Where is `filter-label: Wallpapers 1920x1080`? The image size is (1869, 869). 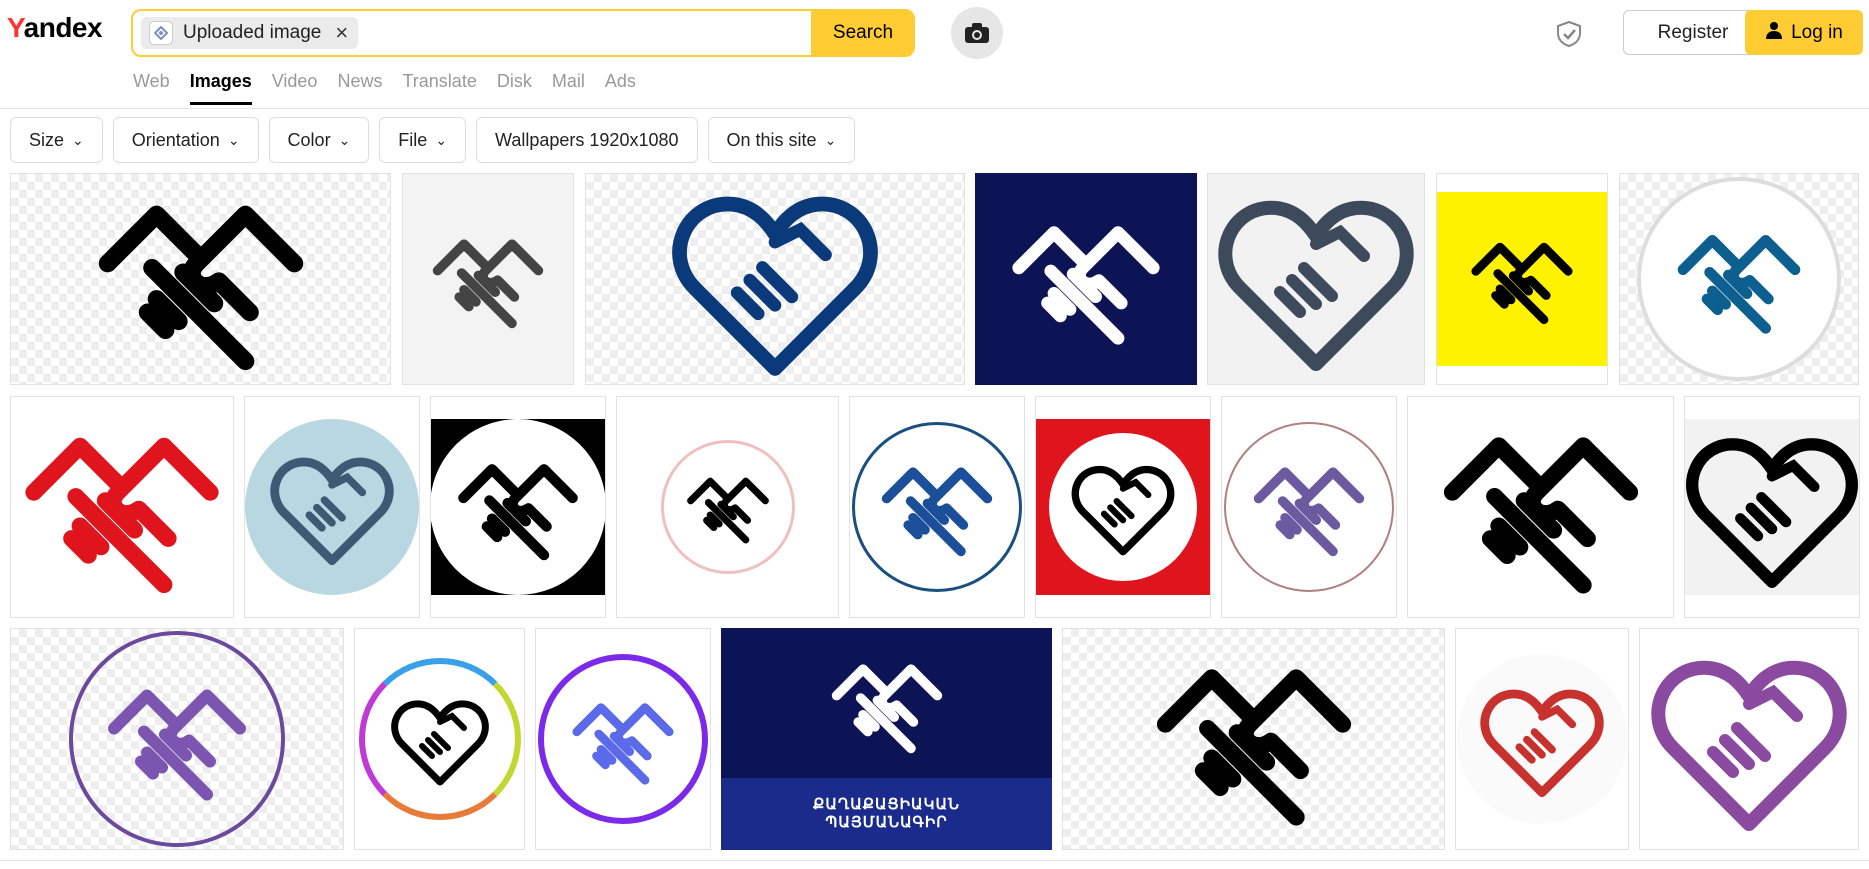
filter-label: Wallpapers 1920x1080 is located at coordinates (587, 139).